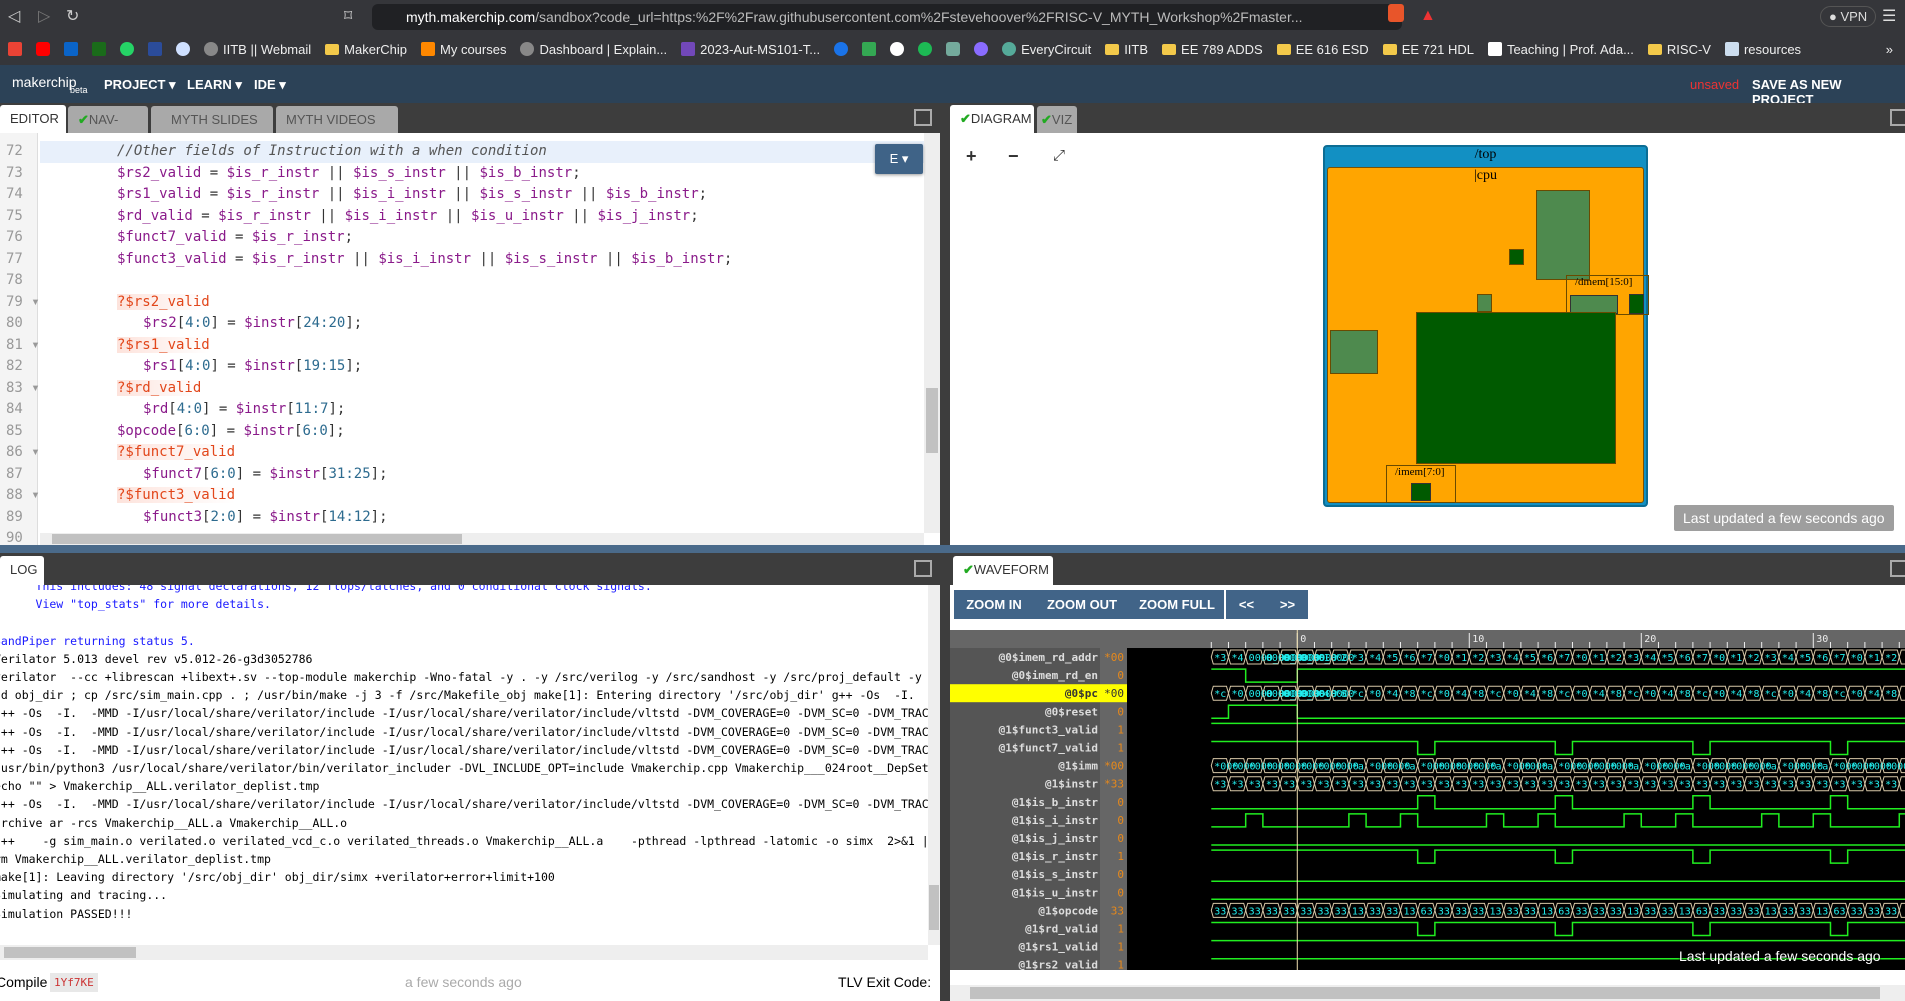 The height and width of the screenshot is (1001, 1905). I want to click on stage-1-block, so click(1516, 388).